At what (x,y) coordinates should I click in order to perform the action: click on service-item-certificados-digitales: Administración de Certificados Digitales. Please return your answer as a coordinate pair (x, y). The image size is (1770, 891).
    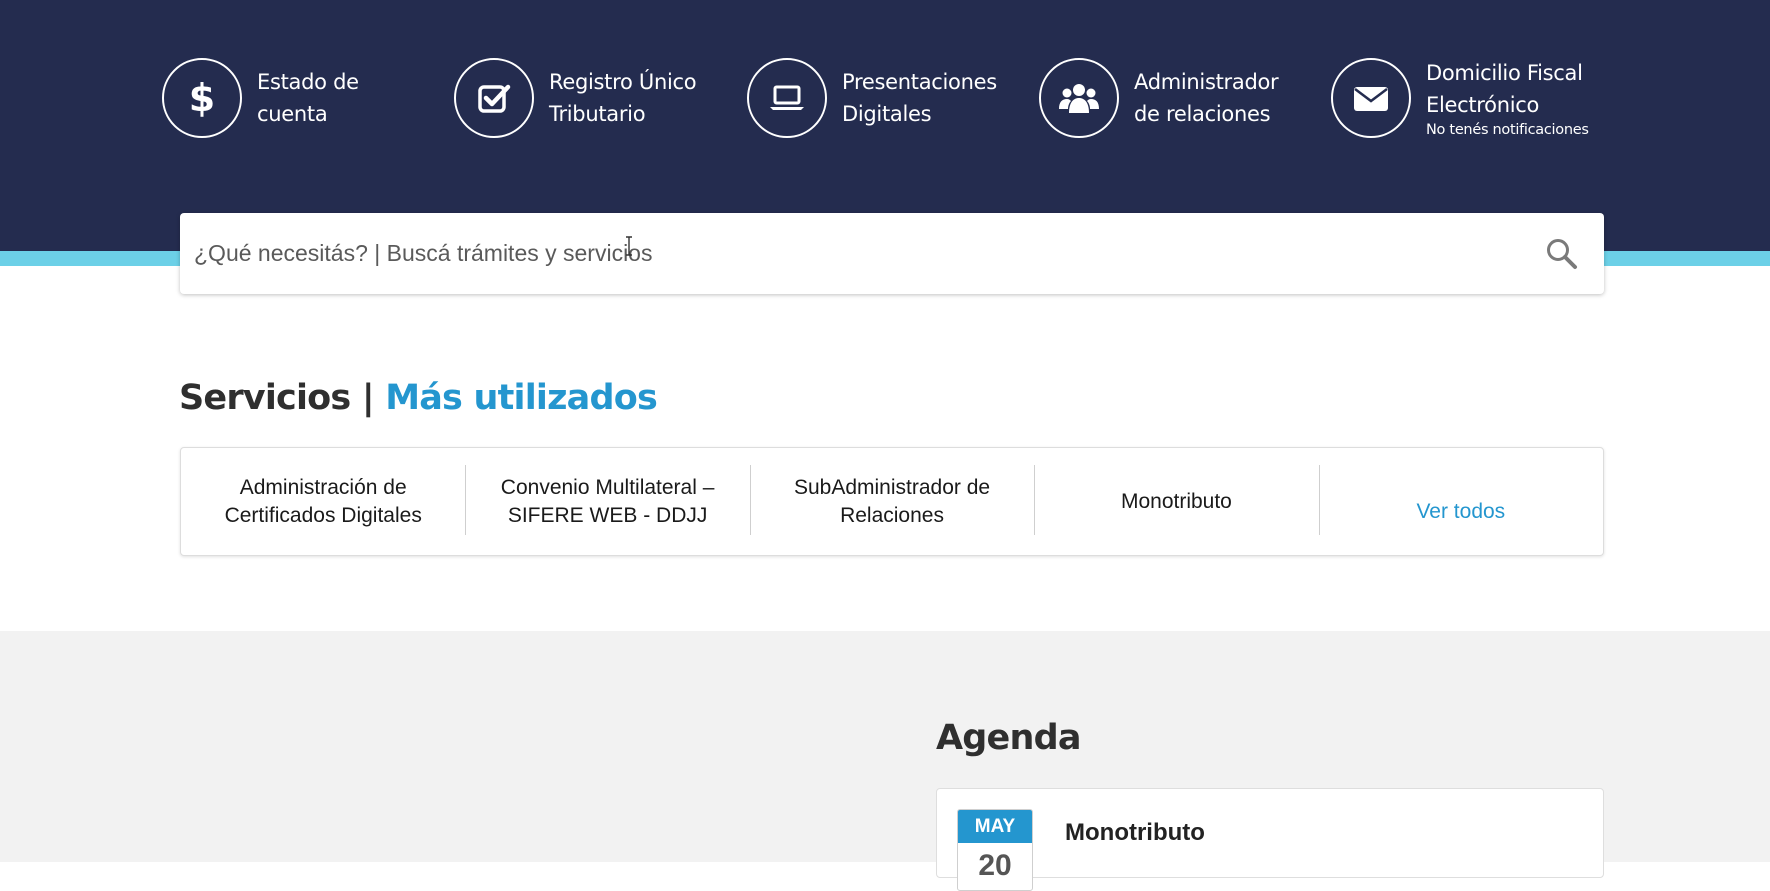
    Looking at the image, I should click on (323, 501).